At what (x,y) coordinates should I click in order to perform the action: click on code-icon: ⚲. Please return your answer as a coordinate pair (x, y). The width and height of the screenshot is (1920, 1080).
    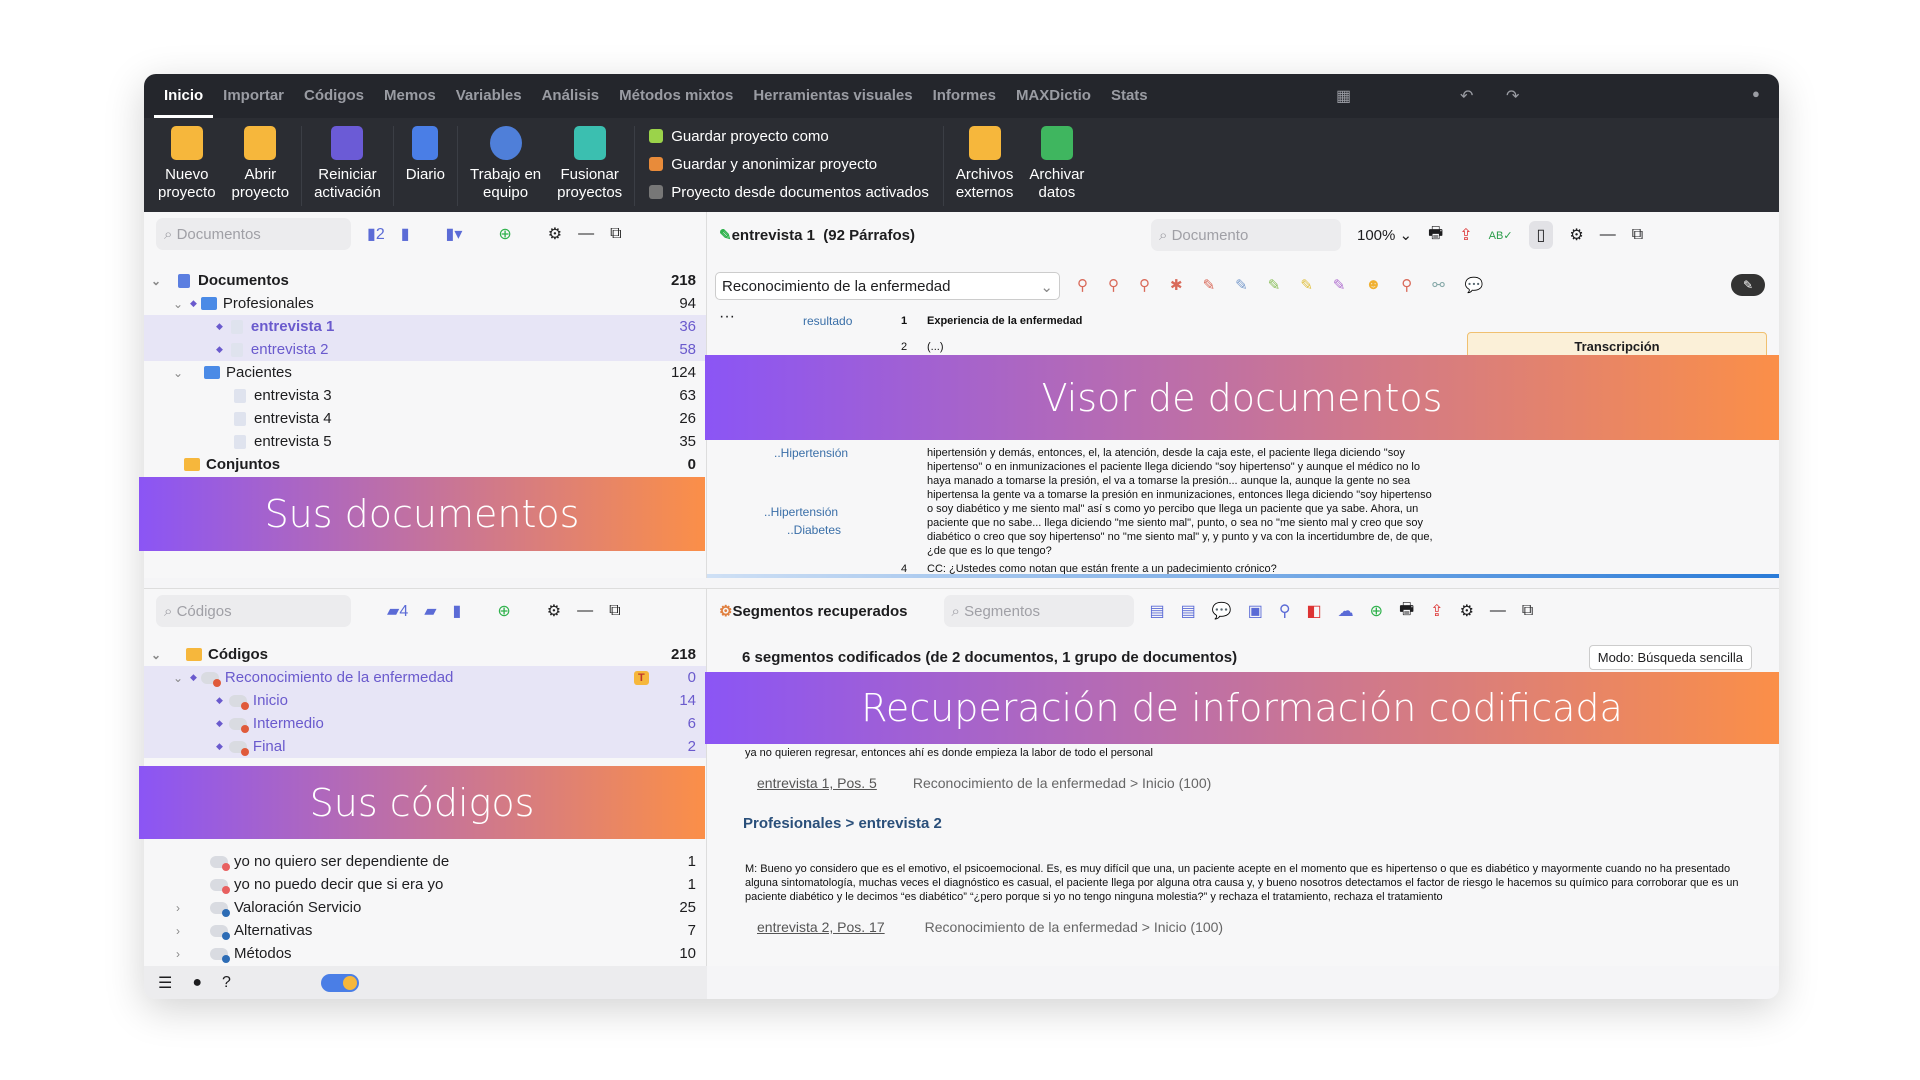
    Looking at the image, I should click on (1082, 285).